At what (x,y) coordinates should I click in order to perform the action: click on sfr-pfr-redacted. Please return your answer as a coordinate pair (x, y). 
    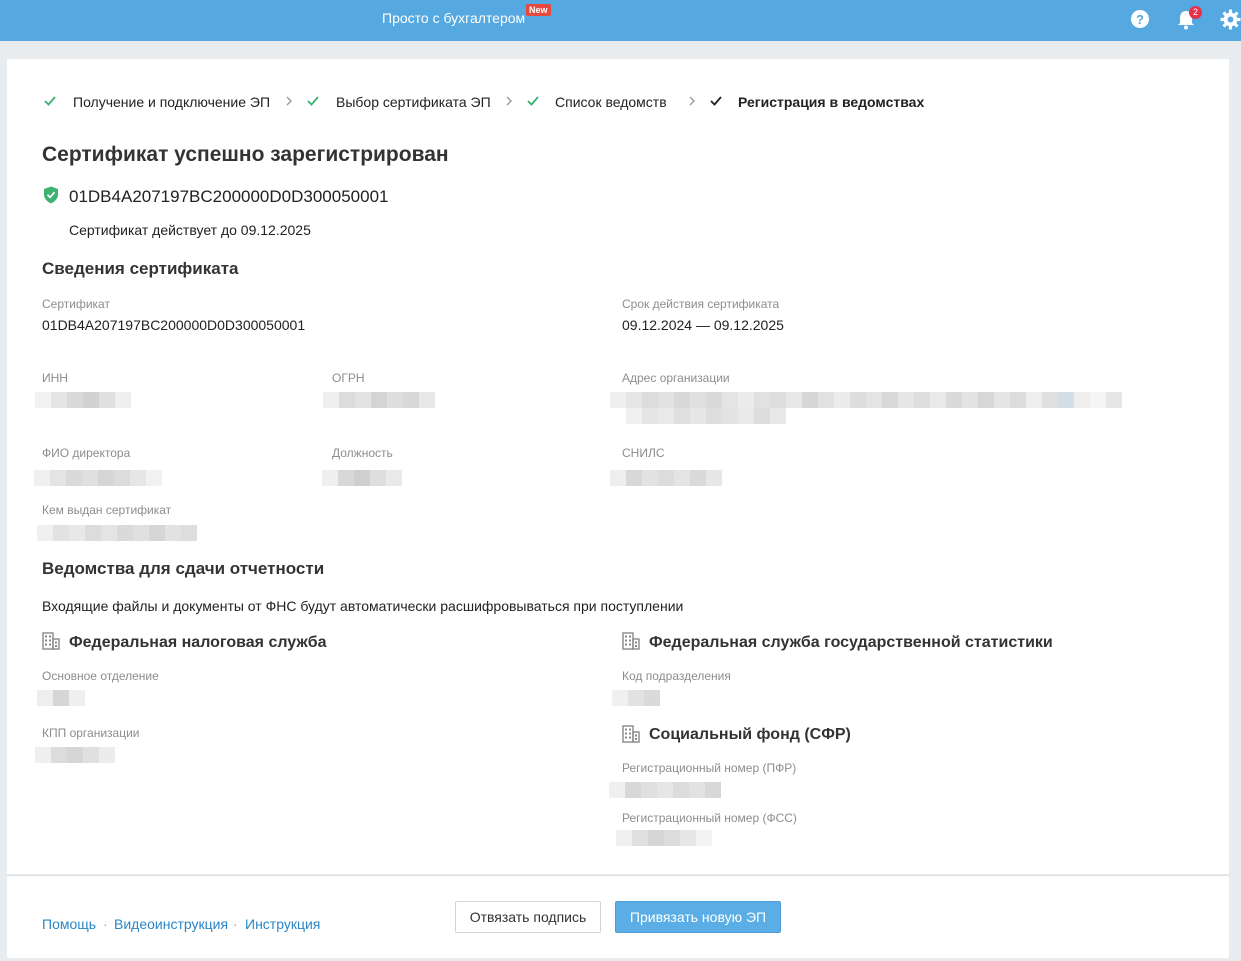
    Looking at the image, I should click on (665, 790).